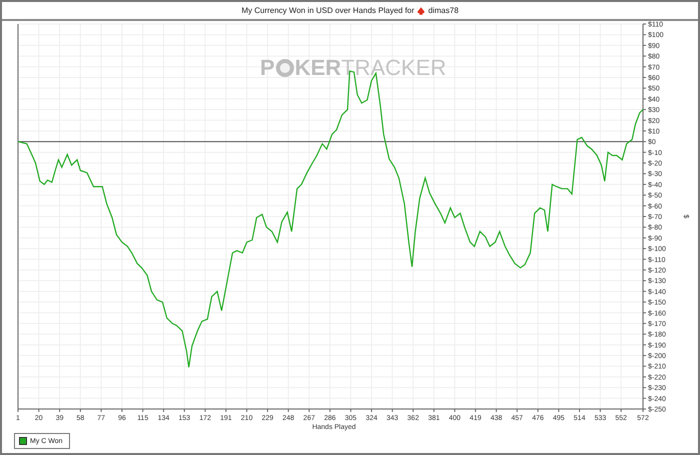  What do you see at coordinates (318, 68) in the screenshot?
I see `watermark-text: KER` at bounding box center [318, 68].